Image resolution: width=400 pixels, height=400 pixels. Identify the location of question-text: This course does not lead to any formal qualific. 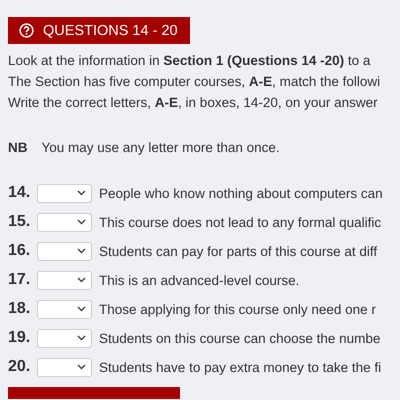
(240, 222).